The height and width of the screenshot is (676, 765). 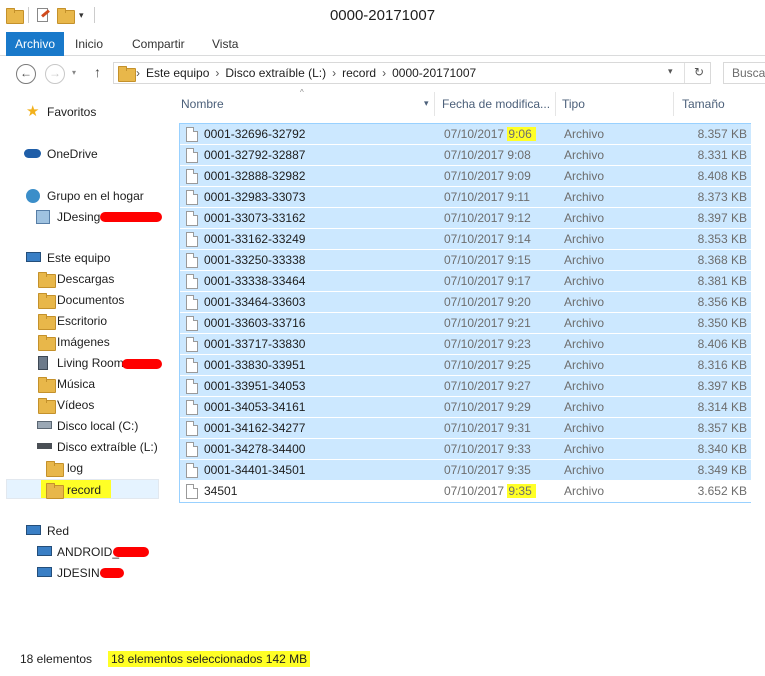 What do you see at coordinates (81, 573) in the screenshot?
I see `sidebar-item-jdesing: JDESING` at bounding box center [81, 573].